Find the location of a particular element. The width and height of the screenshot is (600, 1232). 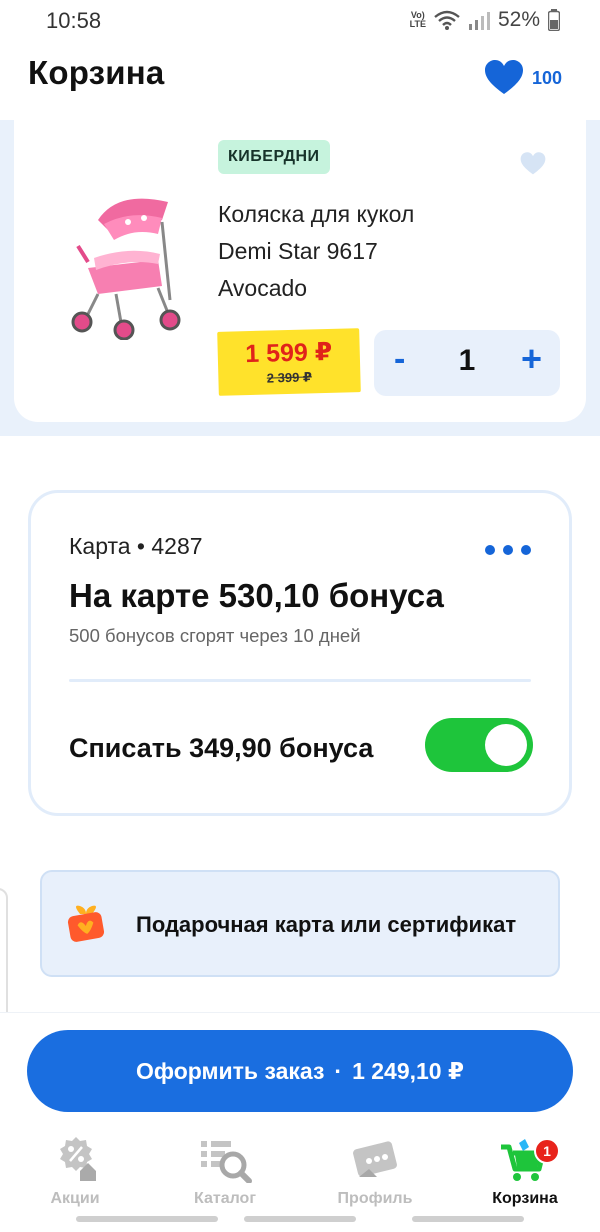

promo-badge: КИБЕРДНИ is located at coordinates (274, 157).